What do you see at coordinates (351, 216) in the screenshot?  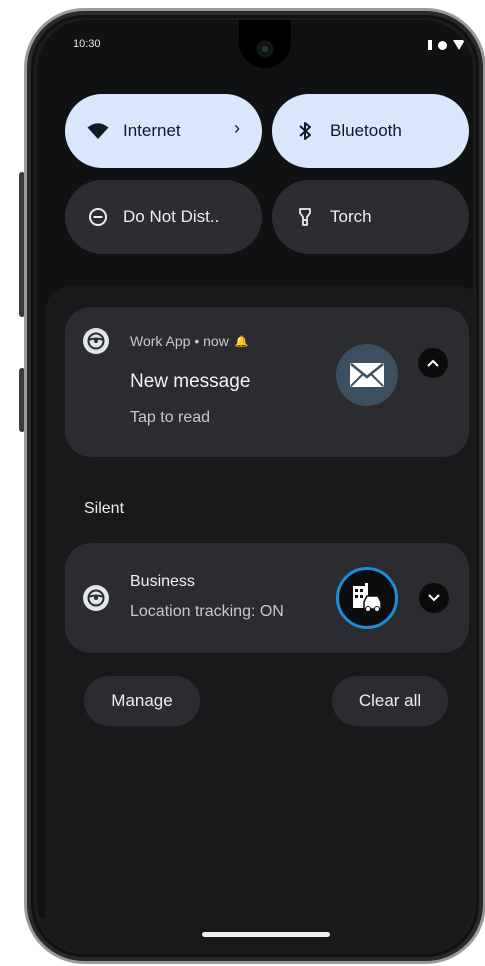 I see `tile-torch-label: Torch` at bounding box center [351, 216].